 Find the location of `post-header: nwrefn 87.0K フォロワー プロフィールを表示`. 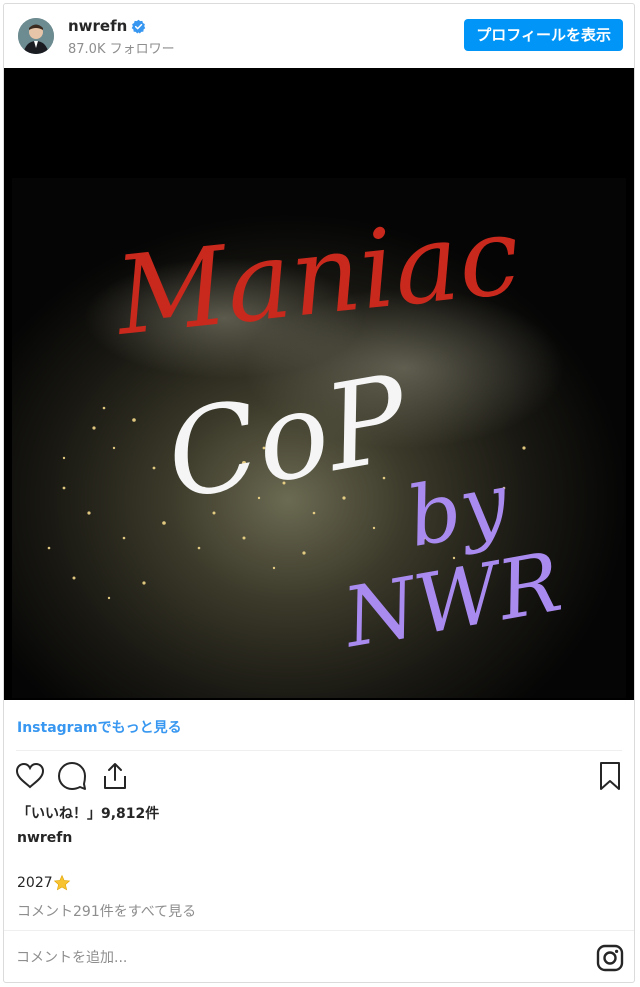

post-header: nwrefn 87.0K フォロワー プロフィールを表示 is located at coordinates (319, 36).